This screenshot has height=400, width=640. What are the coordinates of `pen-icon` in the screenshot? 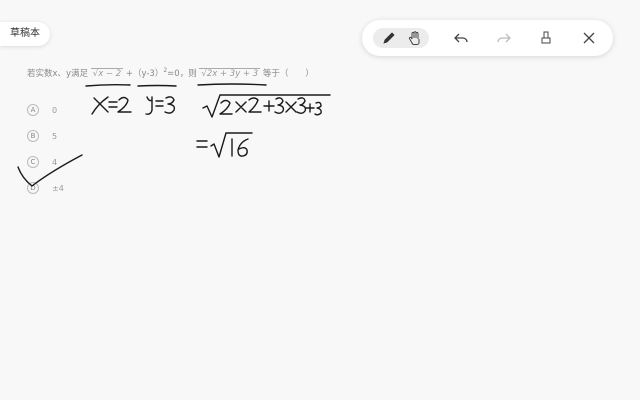 It's located at (389, 38).